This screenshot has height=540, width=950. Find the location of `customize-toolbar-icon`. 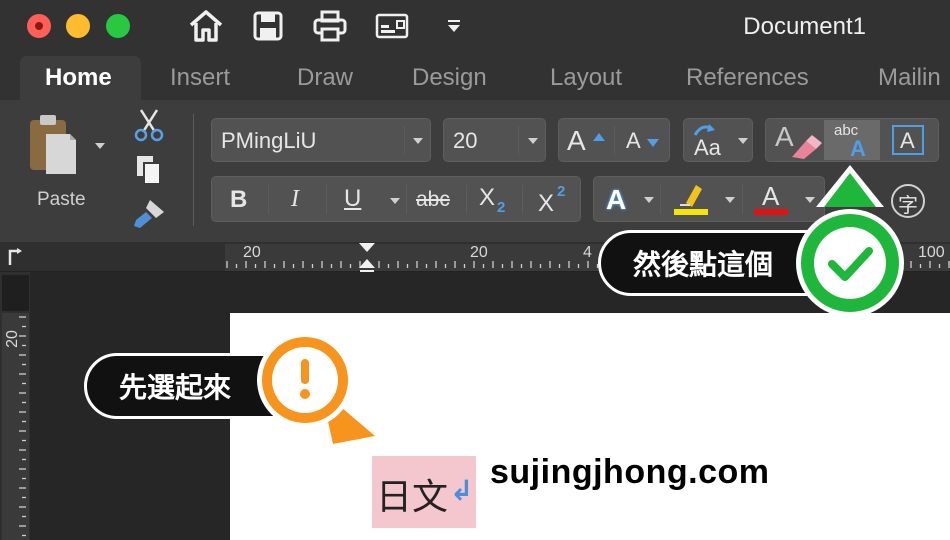

customize-toolbar-icon is located at coordinates (454, 26).